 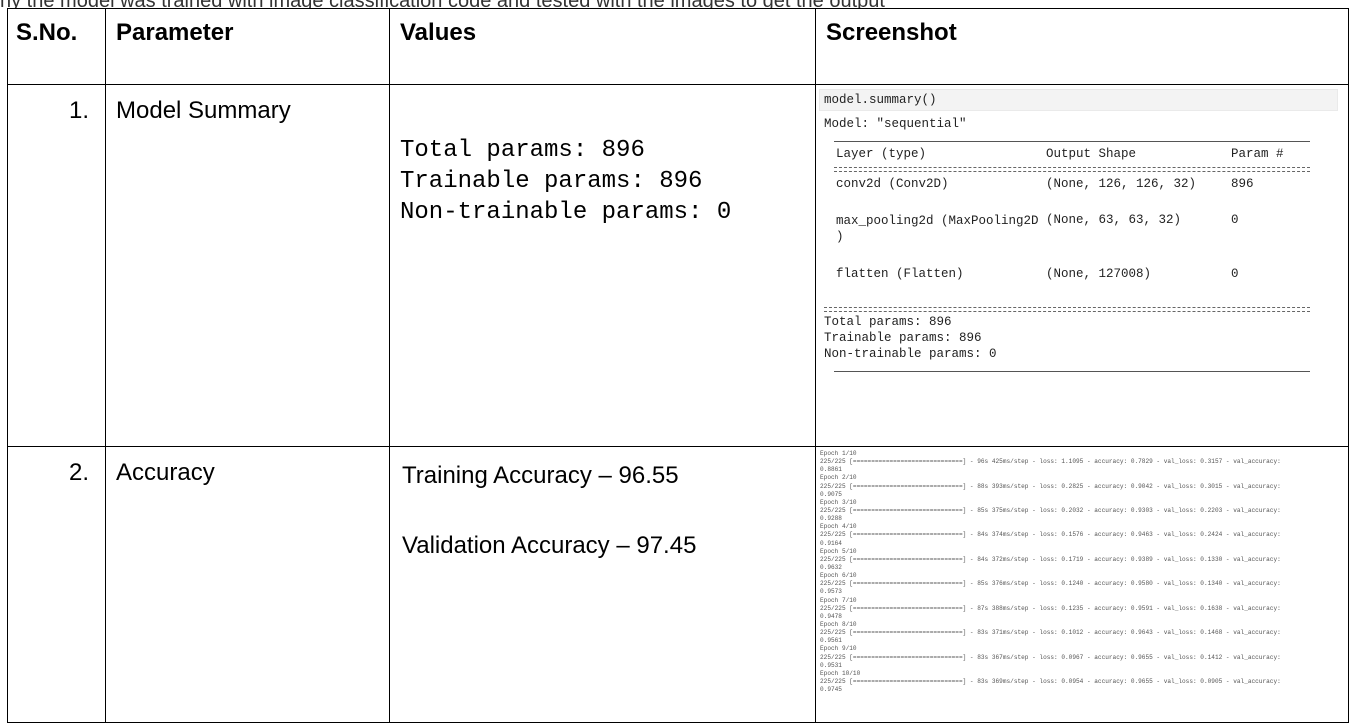 What do you see at coordinates (1257, 154) in the screenshot?
I see `column-param-count: Param #` at bounding box center [1257, 154].